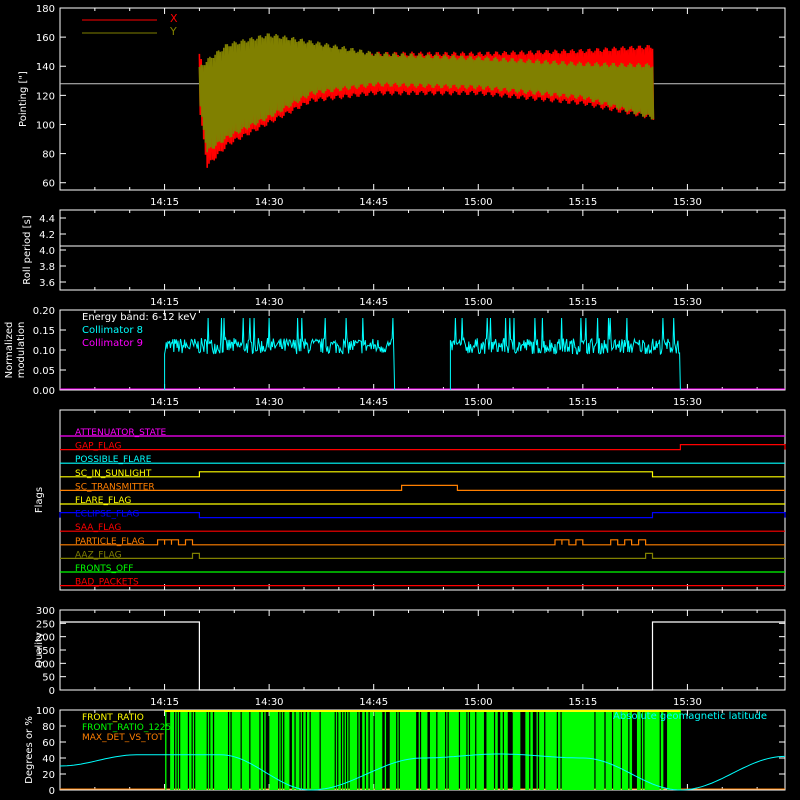 The image size is (800, 800). What do you see at coordinates (164, 402) in the screenshot?
I see `flags-x-tick-label: 14:15` at bounding box center [164, 402].